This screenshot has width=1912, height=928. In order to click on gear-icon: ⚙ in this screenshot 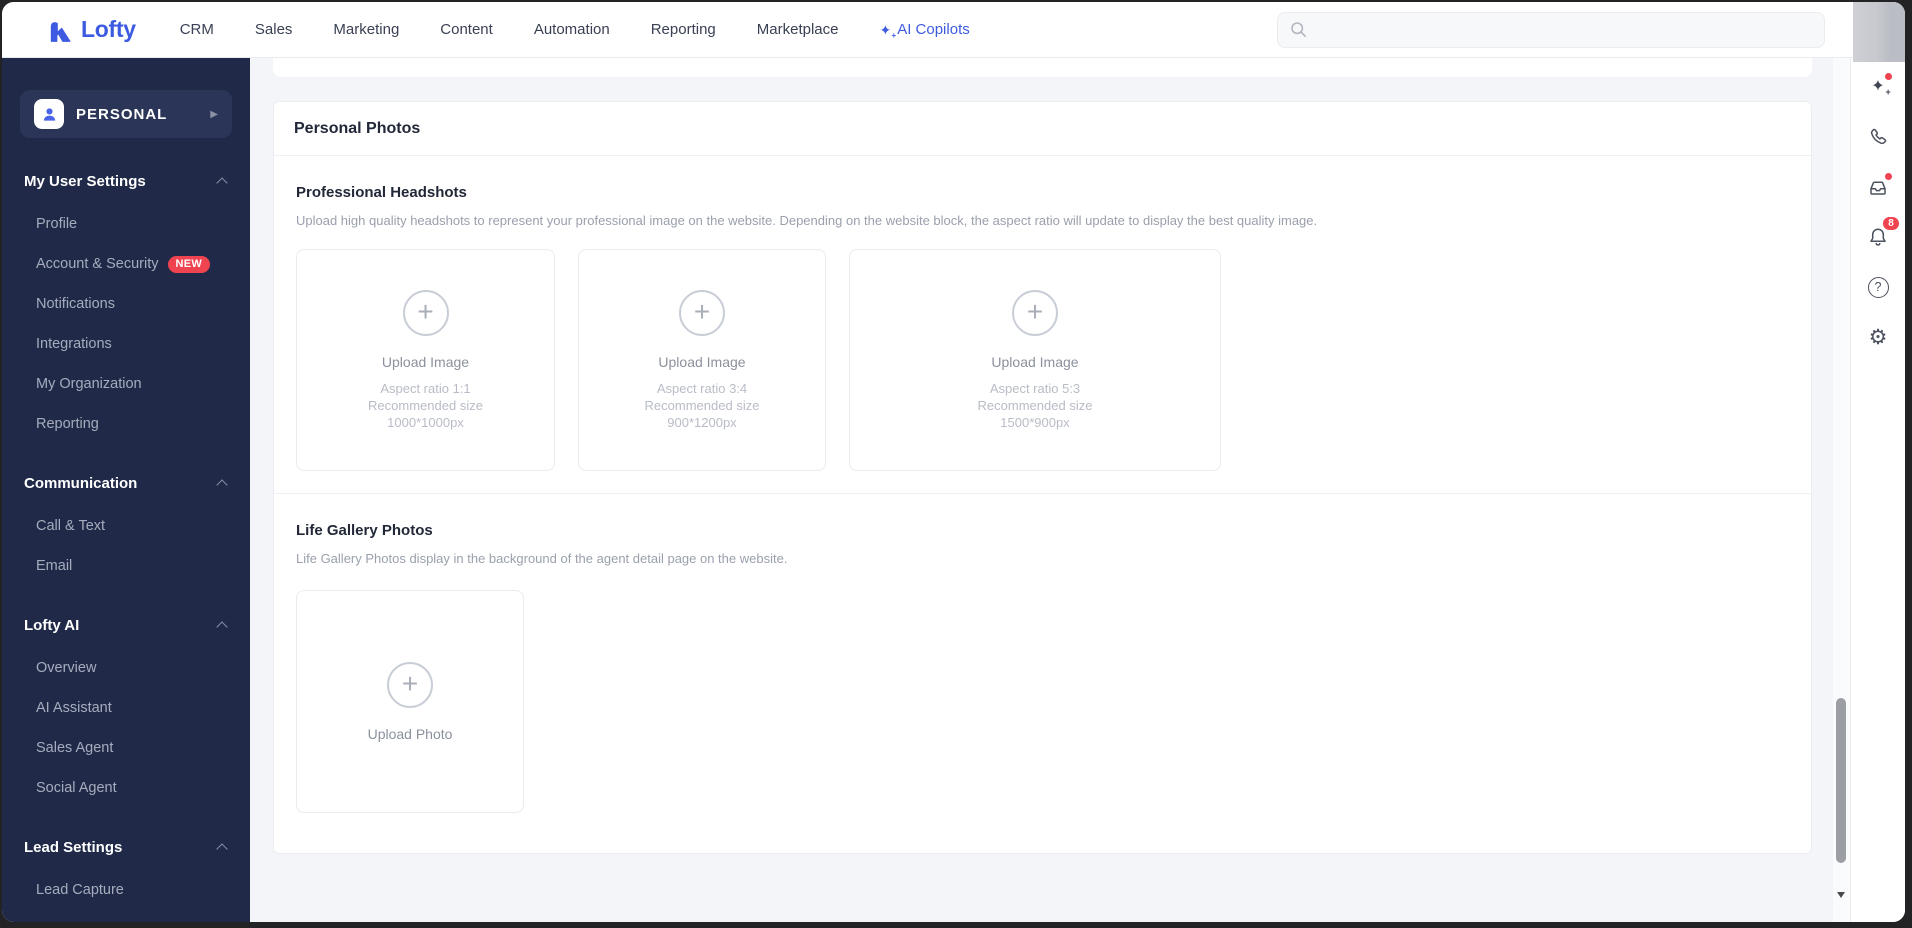, I will do `click(1878, 336)`.